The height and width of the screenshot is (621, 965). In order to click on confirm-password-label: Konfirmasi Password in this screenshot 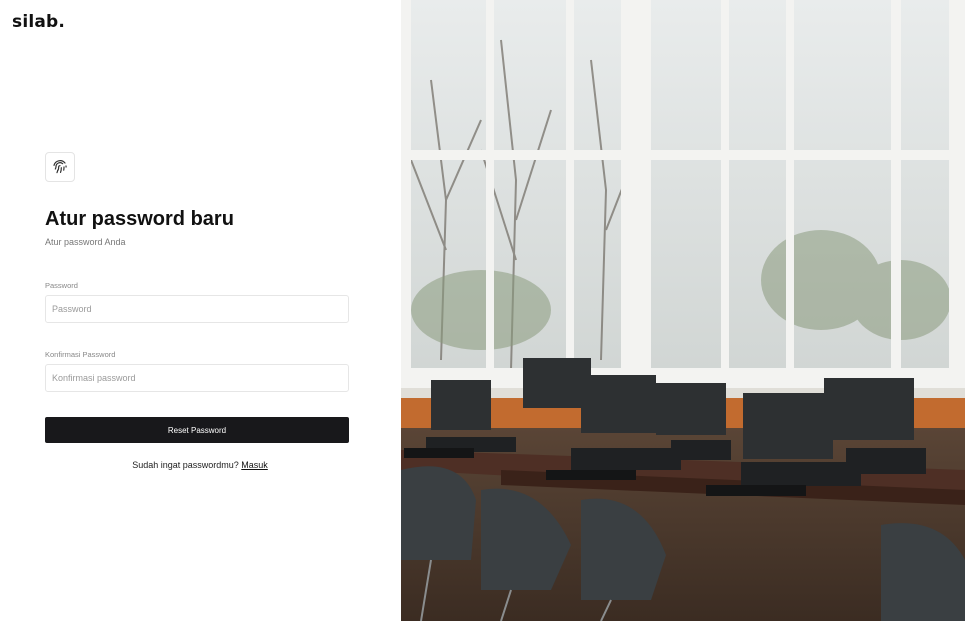, I will do `click(80, 354)`.